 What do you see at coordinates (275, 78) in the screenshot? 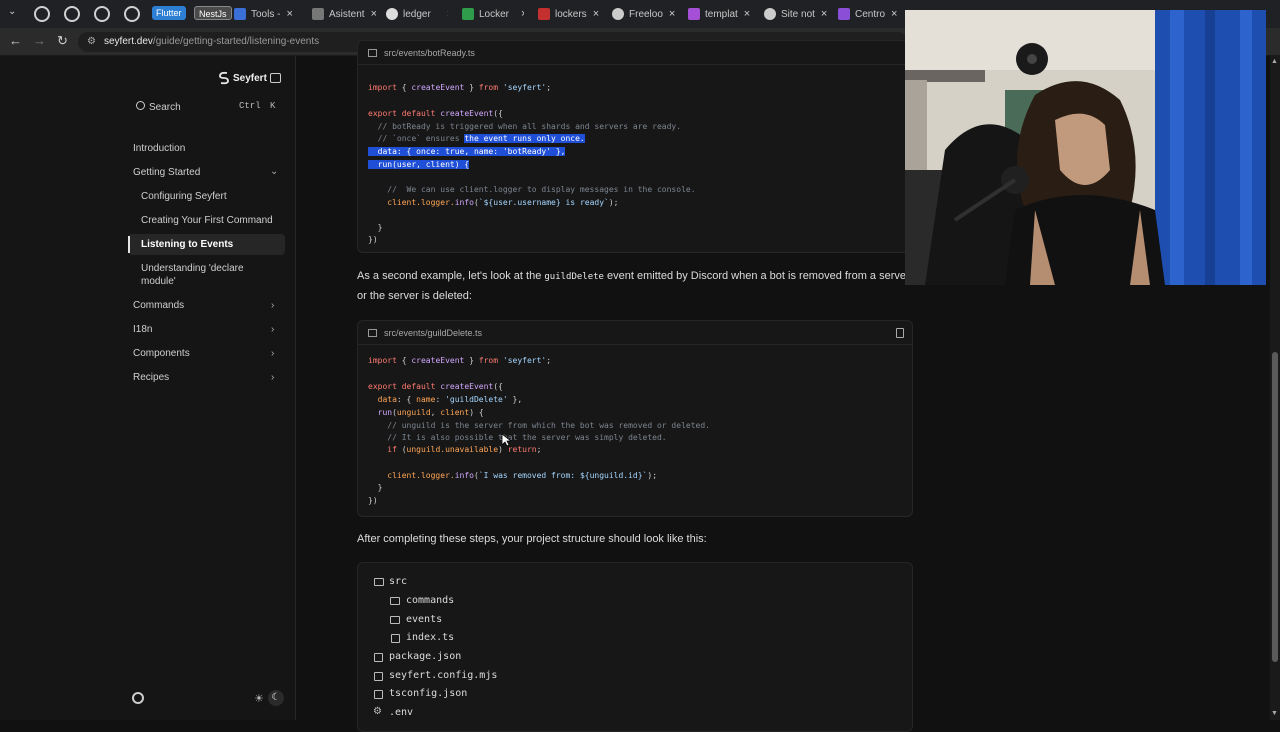
I see `sidebar-toggle-icon` at bounding box center [275, 78].